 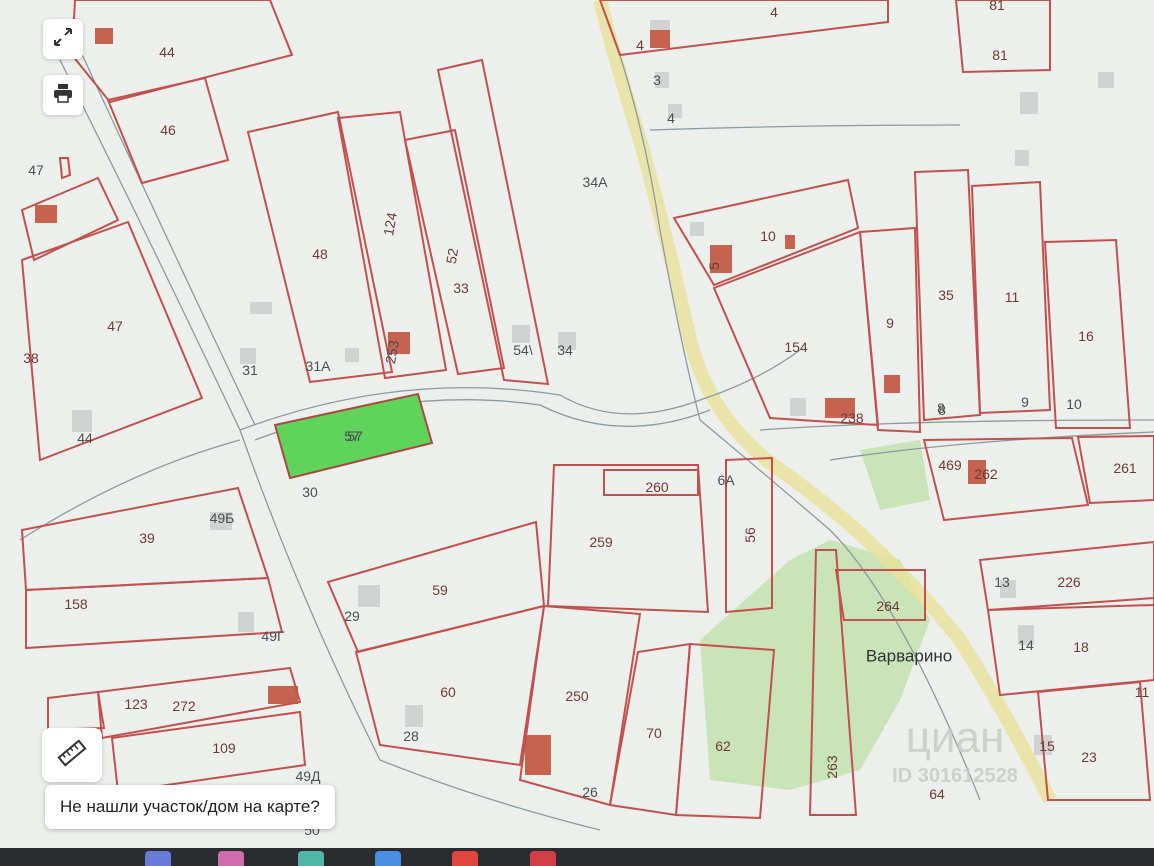 I want to click on taskbar, so click(x=577, y=857).